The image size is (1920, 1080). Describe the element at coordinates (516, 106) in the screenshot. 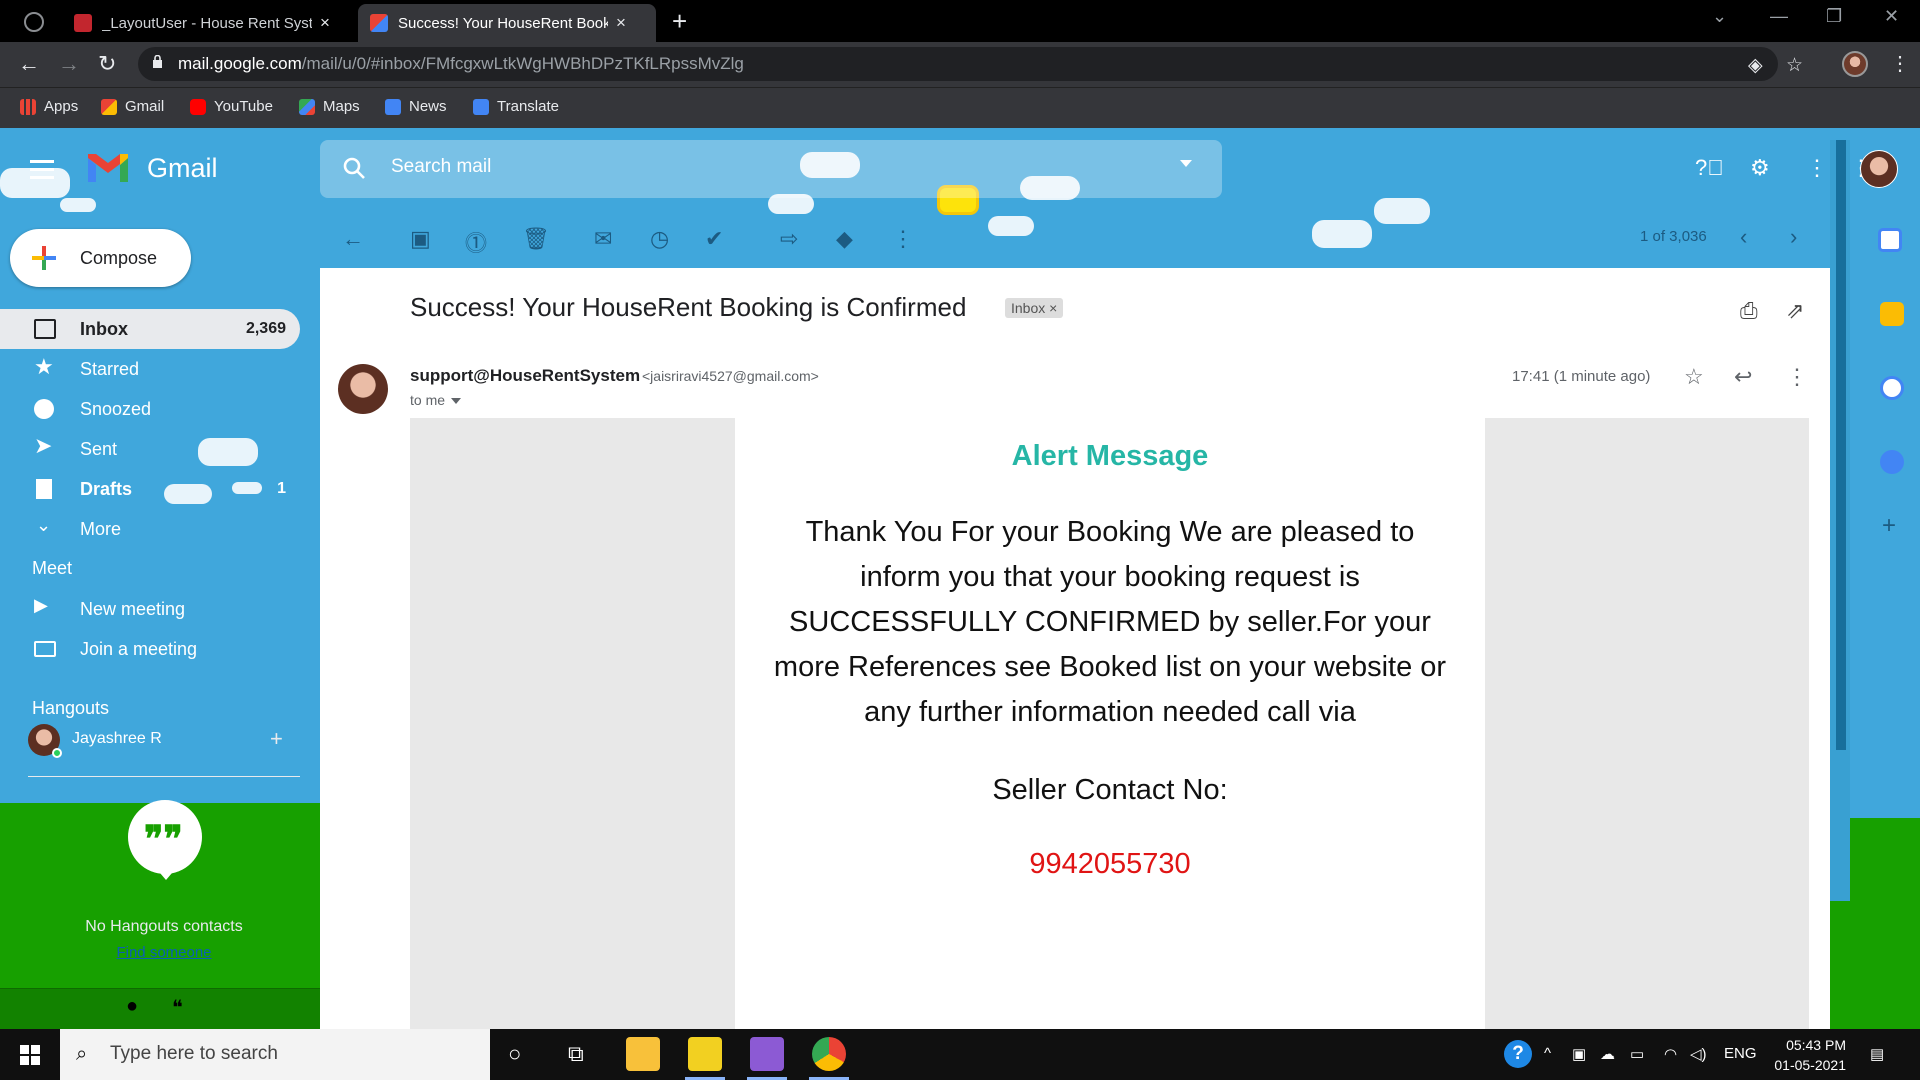

I see `bookmark-translate: Translate` at that location.